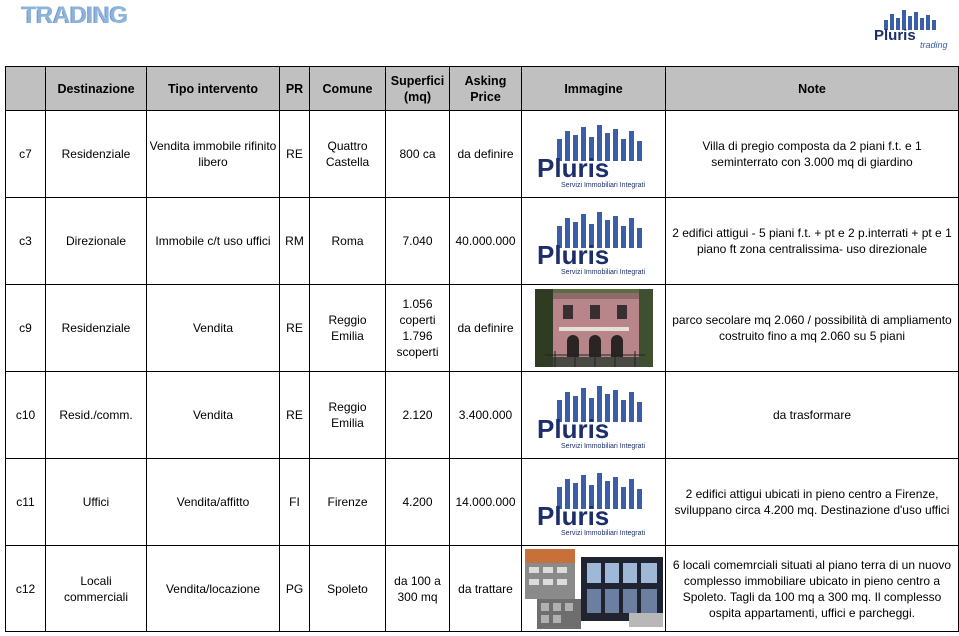 This screenshot has width=959, height=636. Describe the element at coordinates (485, 415) in the screenshot. I see `cell-price: 3.400.000` at that location.